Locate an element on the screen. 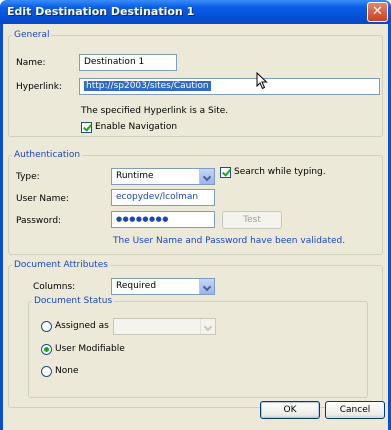 The image size is (391, 430). test-button: Test is located at coordinates (252, 220).